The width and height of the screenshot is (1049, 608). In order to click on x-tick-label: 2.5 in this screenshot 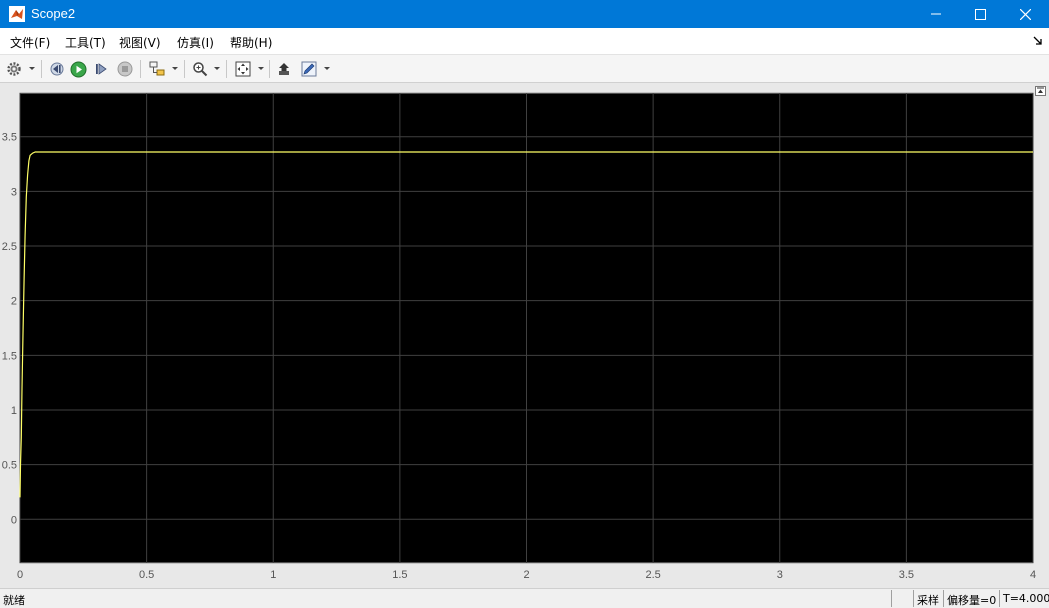, I will do `click(652, 575)`.